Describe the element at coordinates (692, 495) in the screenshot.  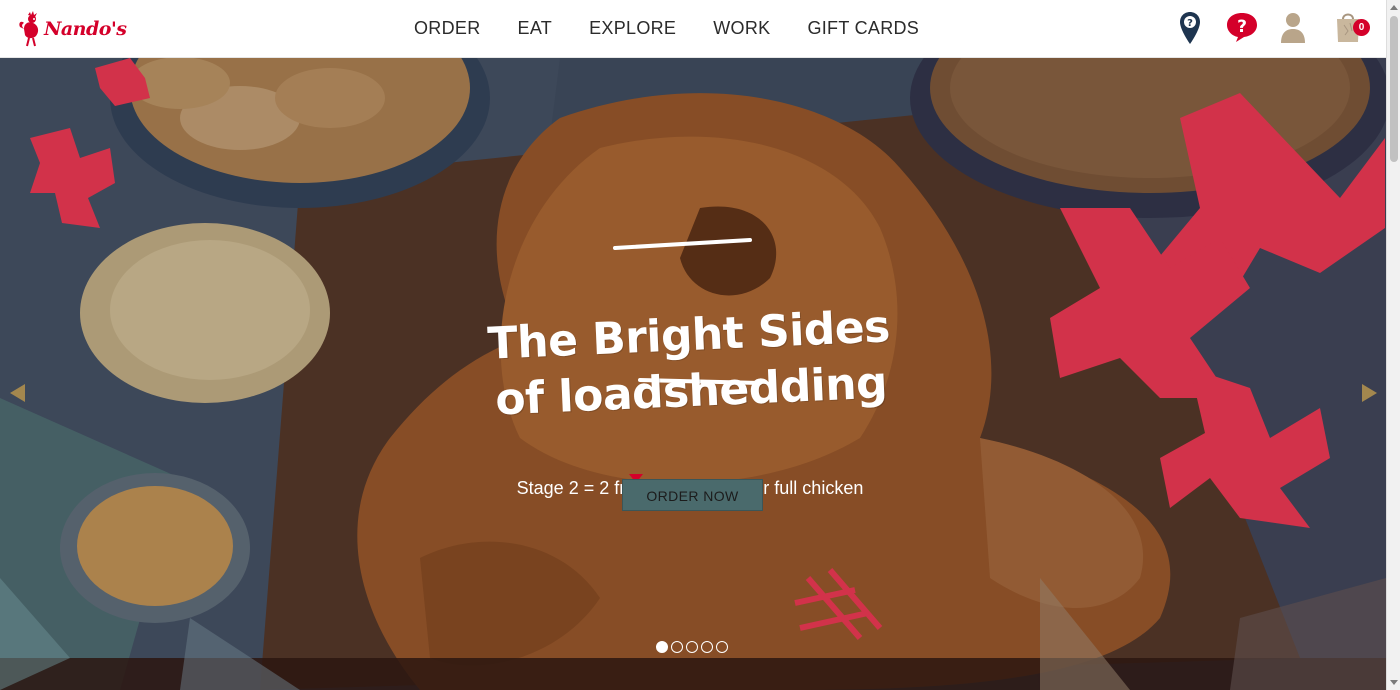
I see `order-now-button: ORDER NOW` at that location.